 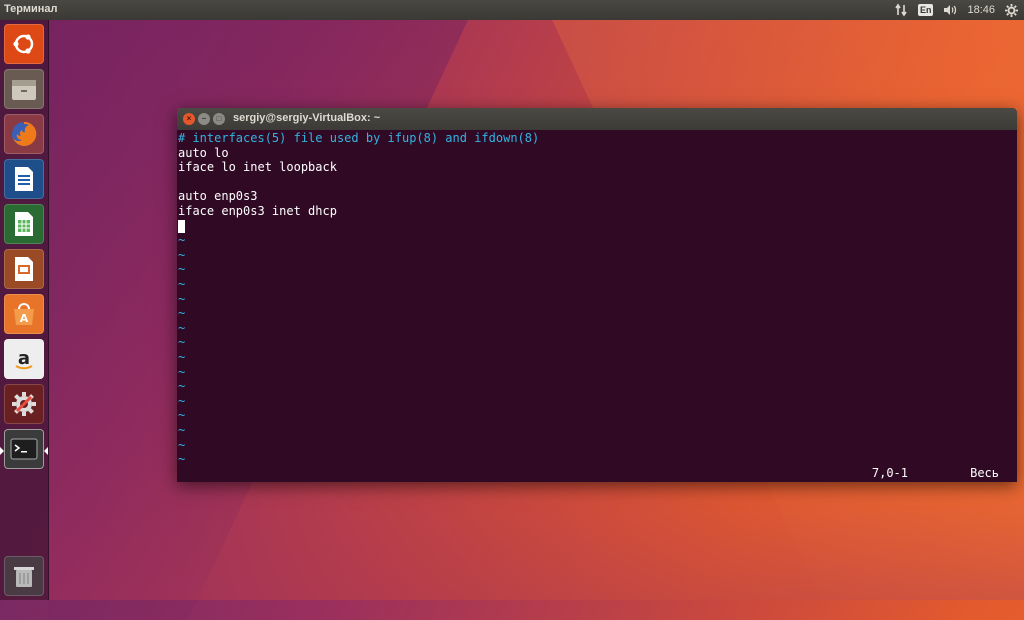 I want to click on system-tray: En 18:46, so click(x=956, y=10).